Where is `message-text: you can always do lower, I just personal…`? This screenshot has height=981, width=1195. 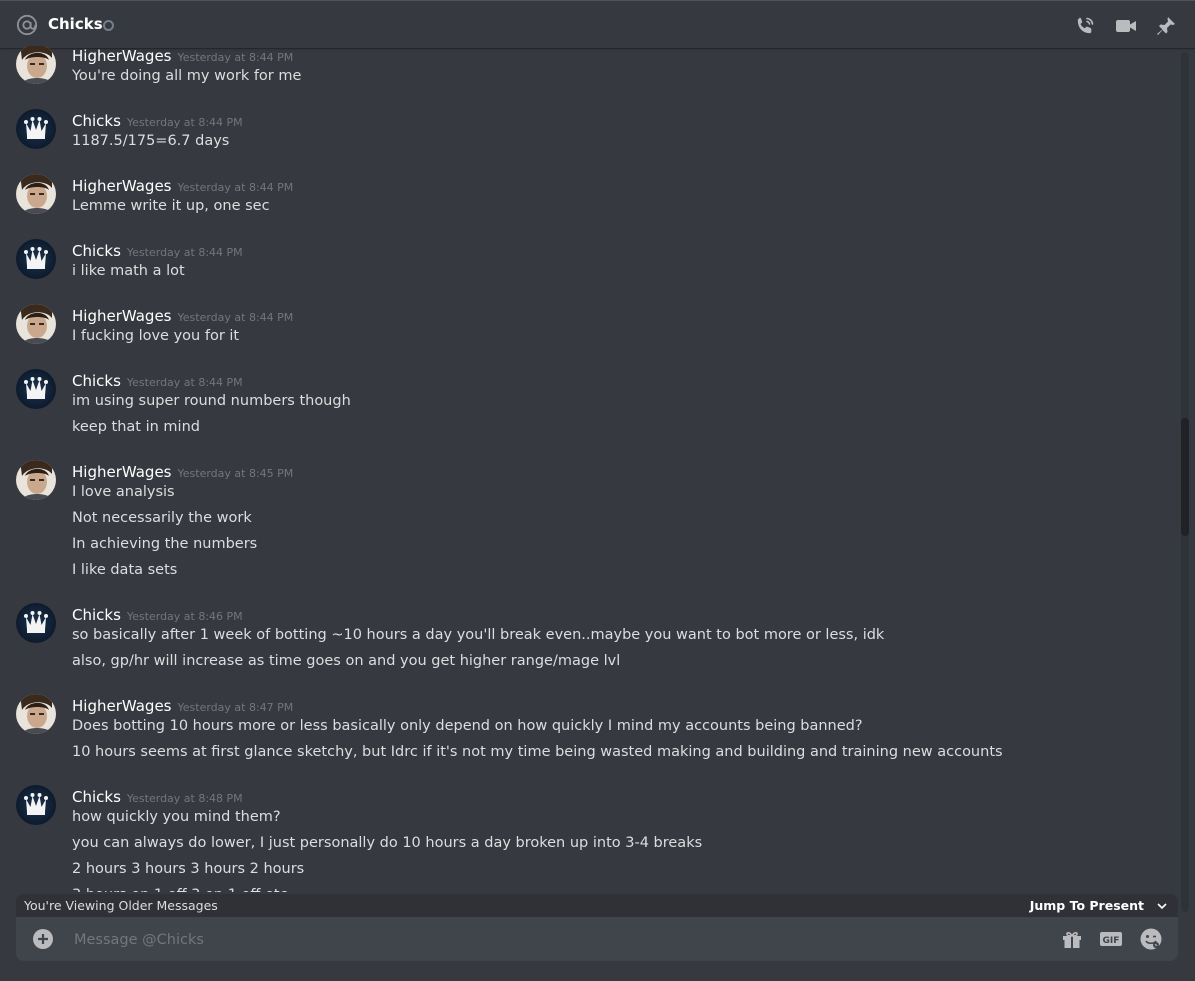 message-text: you can always do lower, I just personal… is located at coordinates (387, 843).